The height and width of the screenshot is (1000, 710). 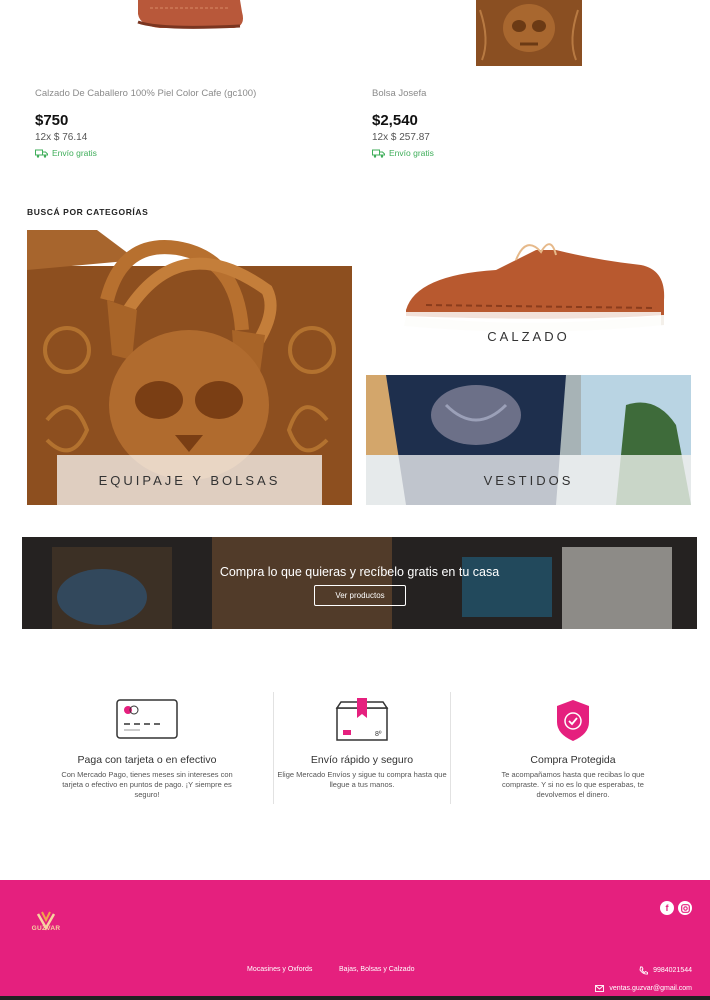 What do you see at coordinates (399, 93) in the screenshot?
I see `product-name: Bolsa Josefa` at bounding box center [399, 93].